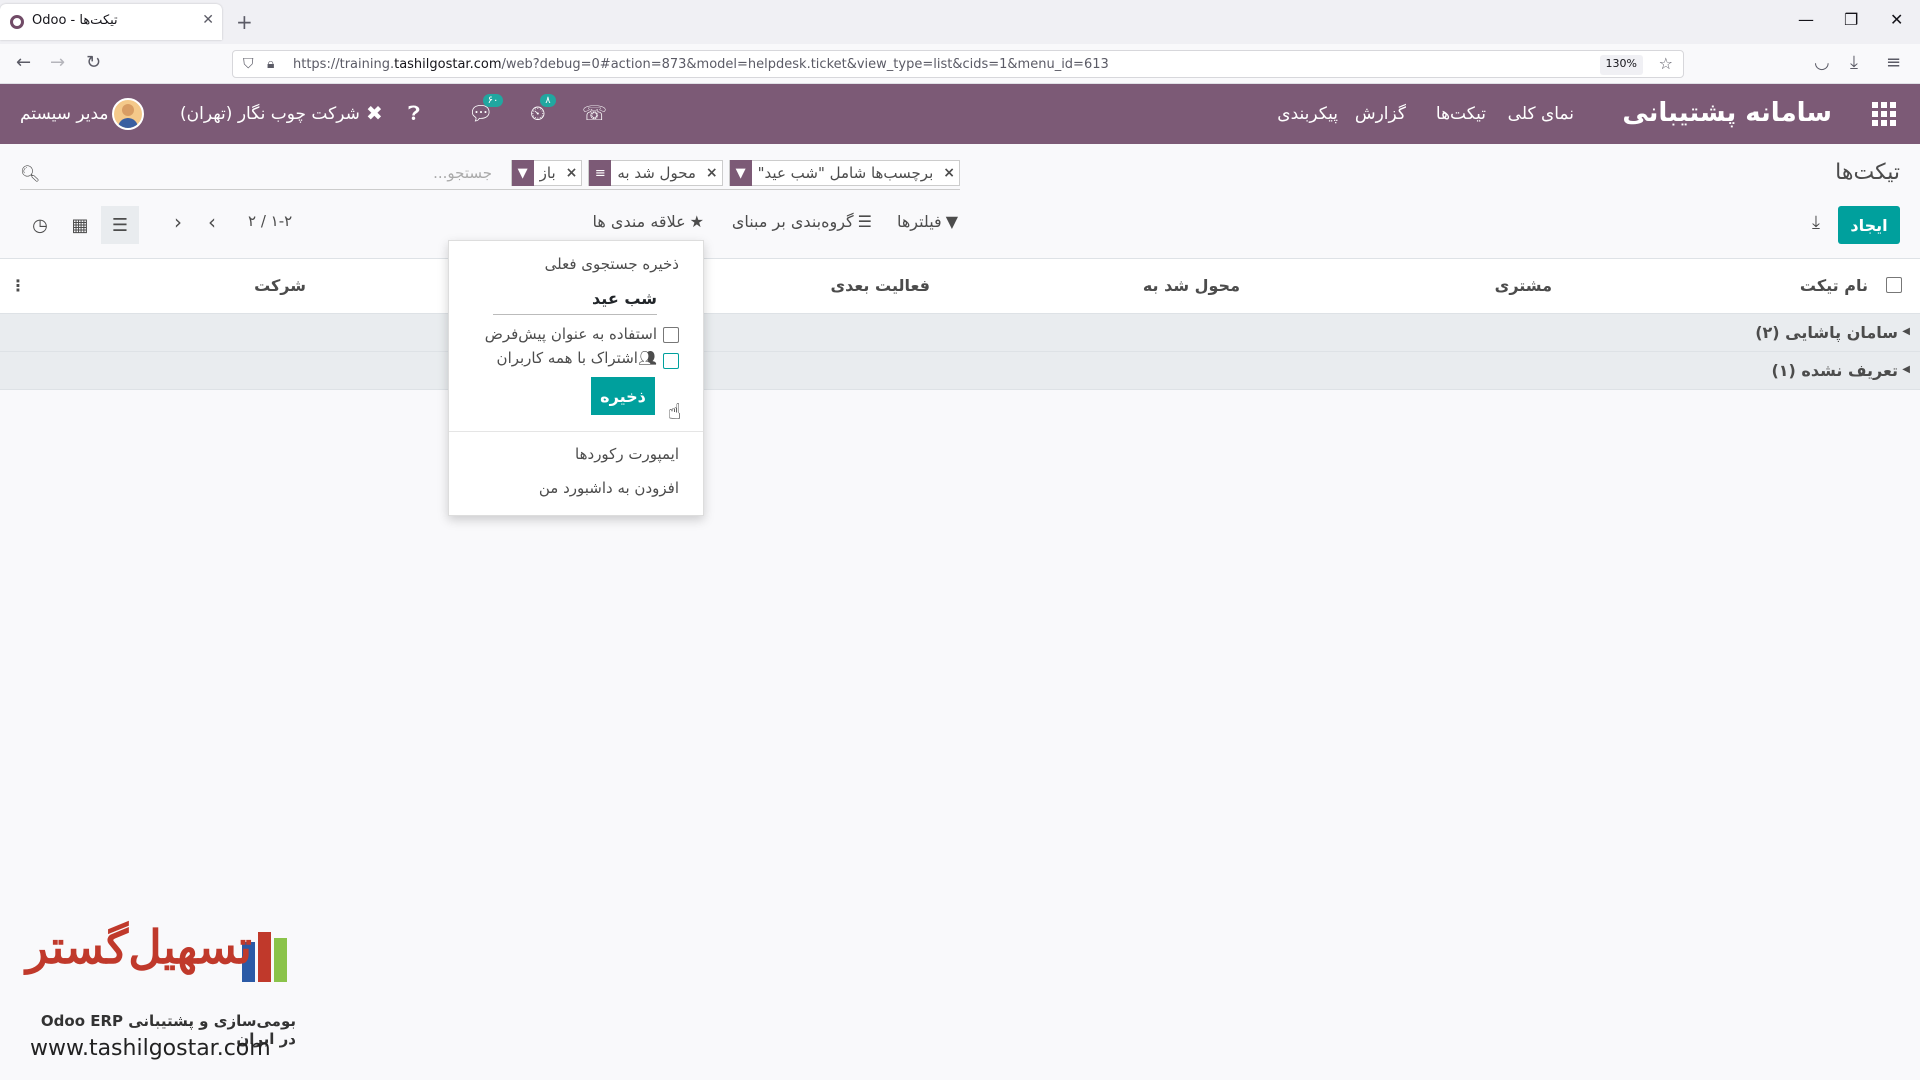 This screenshot has height=1080, width=1920. Describe the element at coordinates (270, 64) in the screenshot. I see `lock-icon: 🔒︎` at that location.